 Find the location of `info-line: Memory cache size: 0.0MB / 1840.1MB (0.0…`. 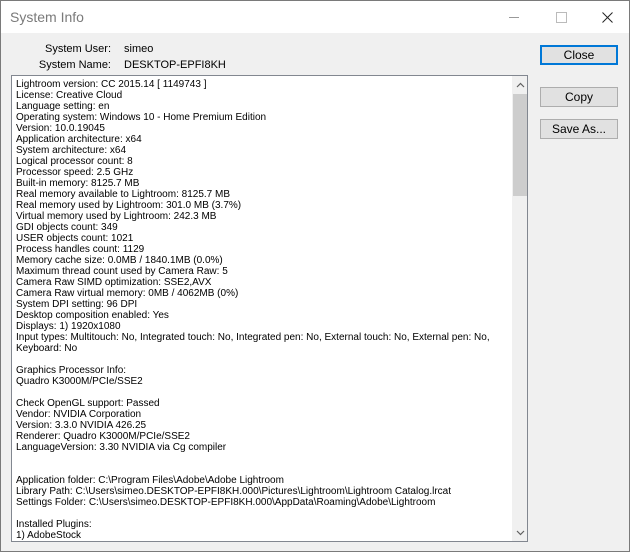

info-line: Memory cache size: 0.0MB / 1840.1MB (0.0… is located at coordinates (119, 260).